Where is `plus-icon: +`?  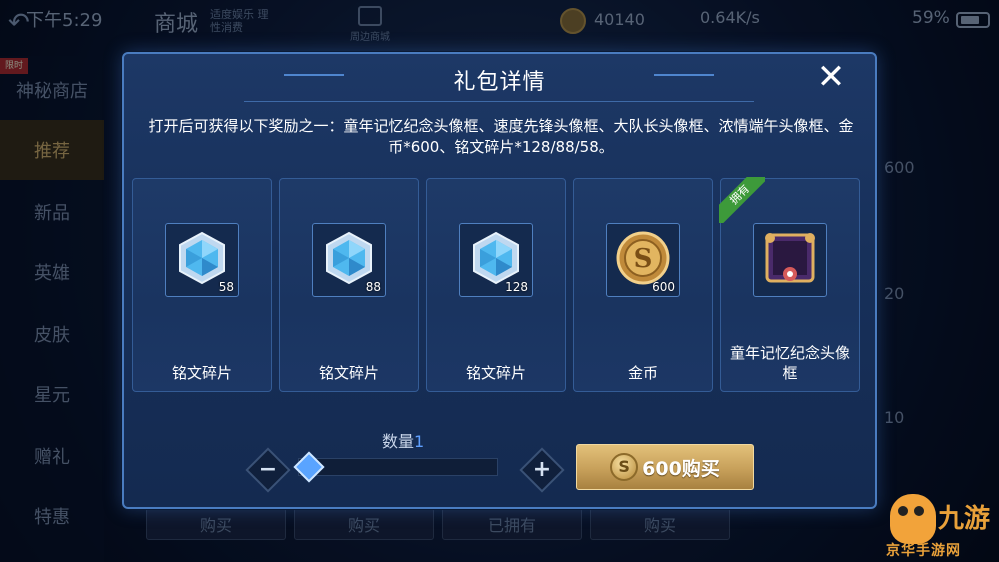
plus-icon: + is located at coordinates (542, 469).